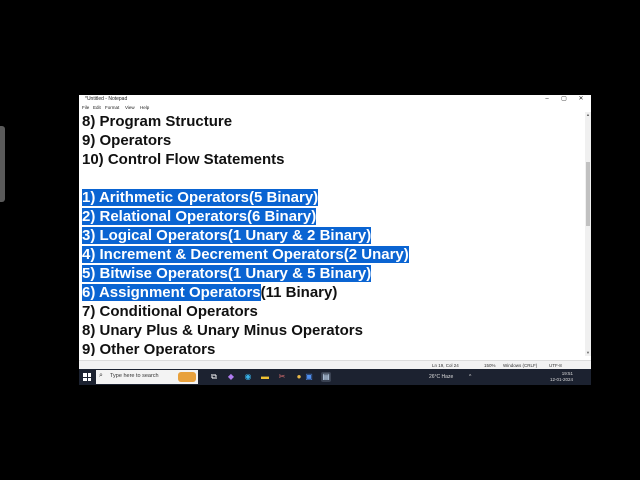  I want to click on editor-line: 9) Operators, so click(126, 140).